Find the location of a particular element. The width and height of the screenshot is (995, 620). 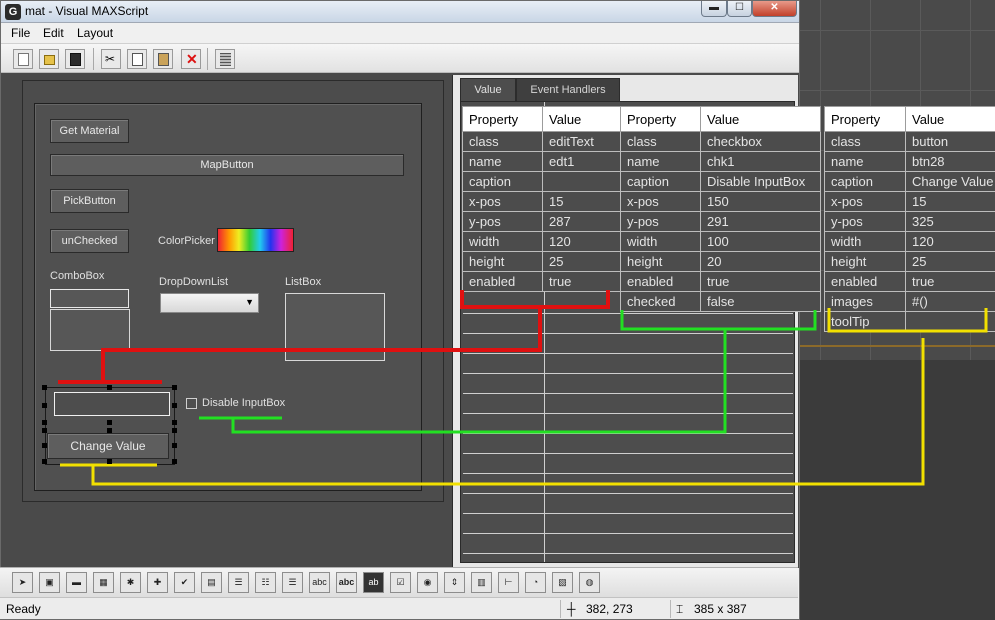

minimize-button: ▬ is located at coordinates (714, 9).